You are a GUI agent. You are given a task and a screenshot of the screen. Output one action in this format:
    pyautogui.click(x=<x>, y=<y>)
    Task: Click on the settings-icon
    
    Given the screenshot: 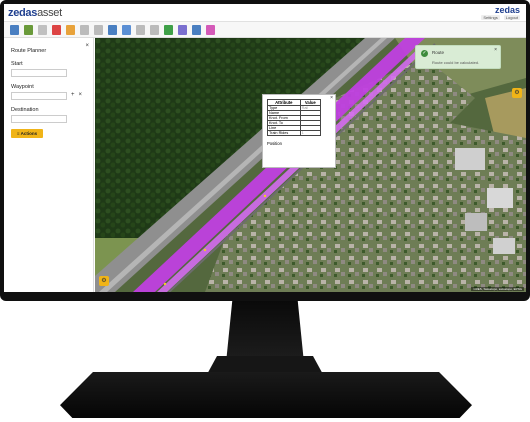 What is the action you would take?
    pyautogui.click(x=196, y=29)
    